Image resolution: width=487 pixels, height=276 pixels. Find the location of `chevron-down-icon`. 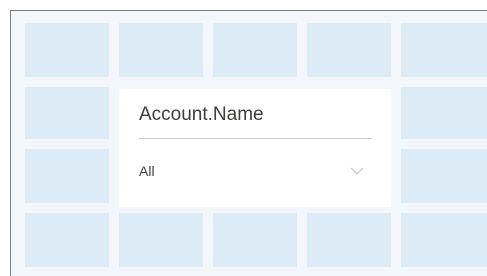

chevron-down-icon is located at coordinates (357, 169).